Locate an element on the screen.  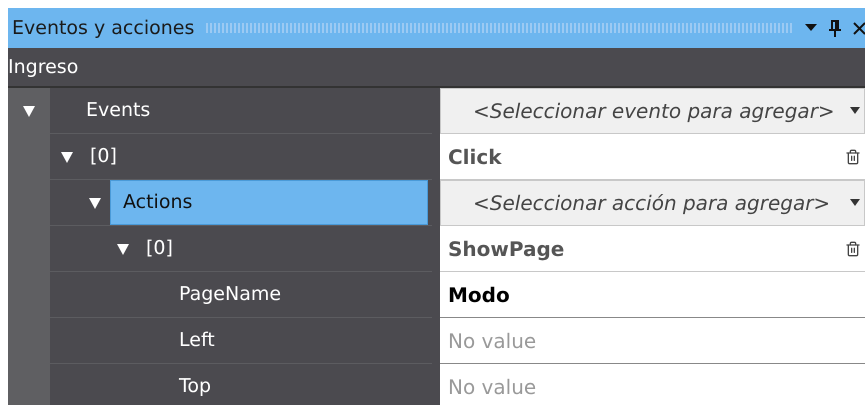
row-gutter is located at coordinates (29, 384).